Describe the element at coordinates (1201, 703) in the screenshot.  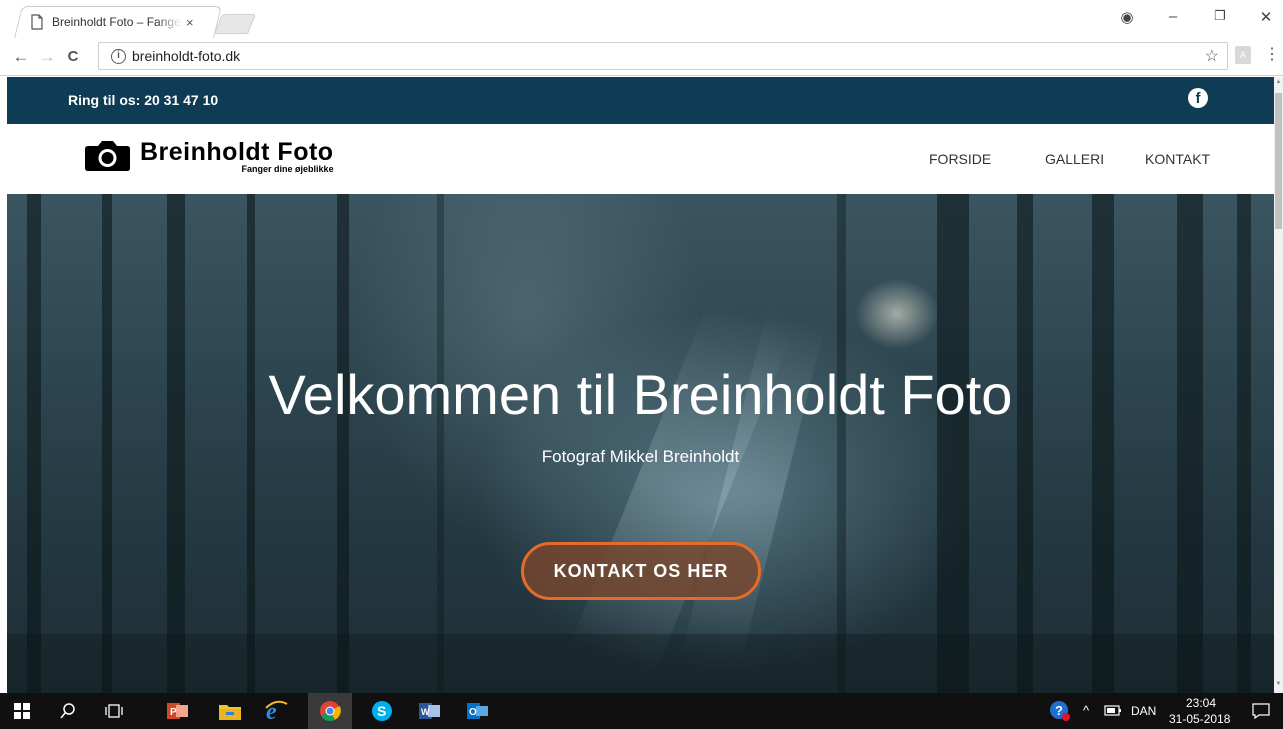
I see `clock-time: 23:04` at that location.